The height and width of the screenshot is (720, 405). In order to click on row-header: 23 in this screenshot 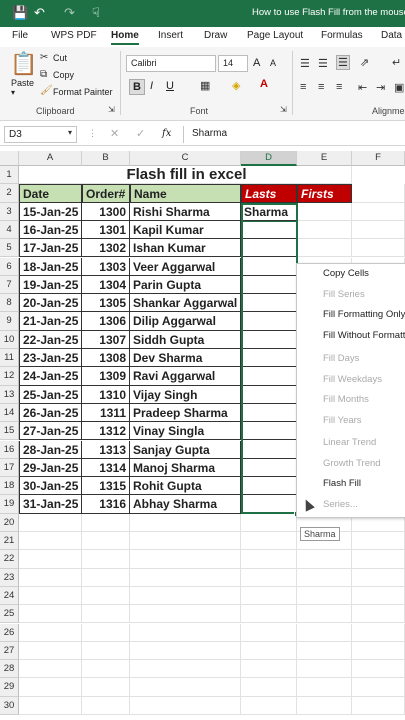, I will do `click(9, 577)`.